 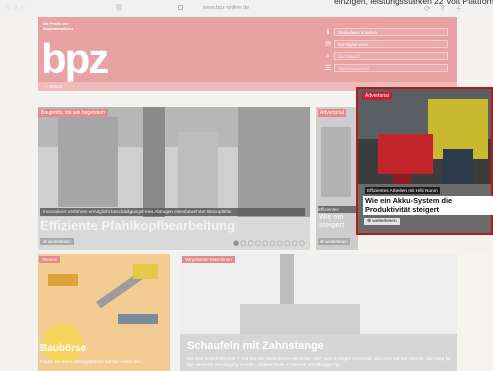 I want to click on hero-title: Effiziente Pfahlkopfbearbeitung, so click(x=137, y=225).